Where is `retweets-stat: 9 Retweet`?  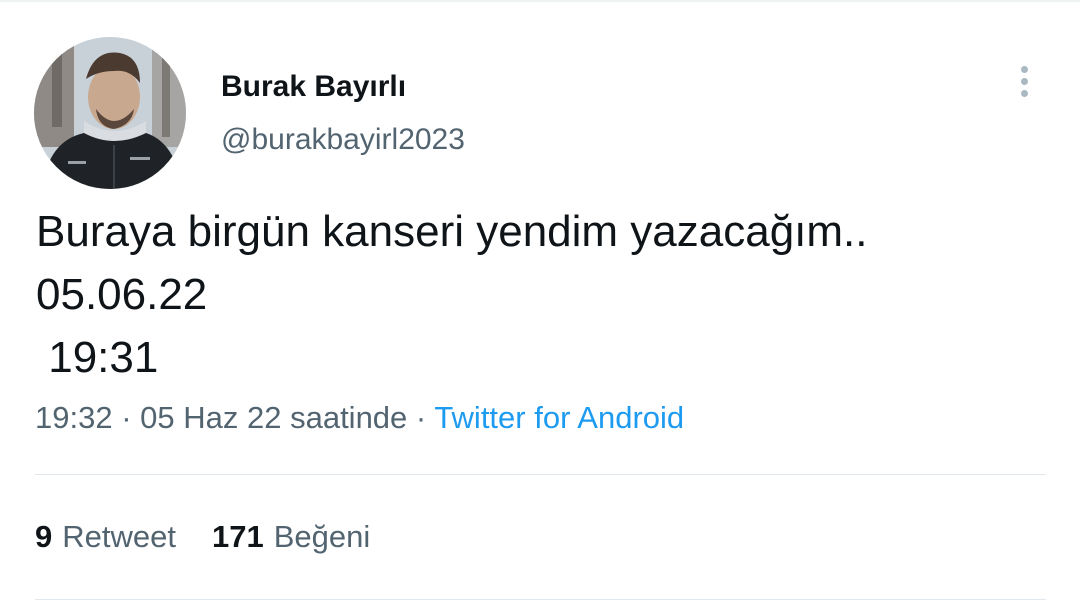
retweets-stat: 9 Retweet is located at coordinates (105, 537).